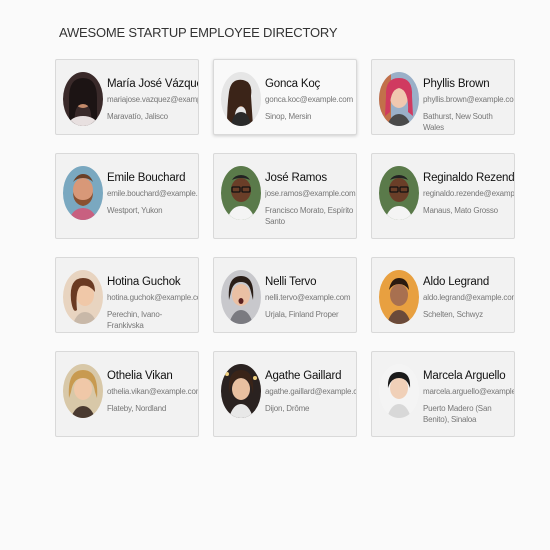 The height and width of the screenshot is (550, 550). Describe the element at coordinates (198, 32) in the screenshot. I see `page-title: AWESOME STARTUP EMPLOYEE DIRECTORY` at that location.